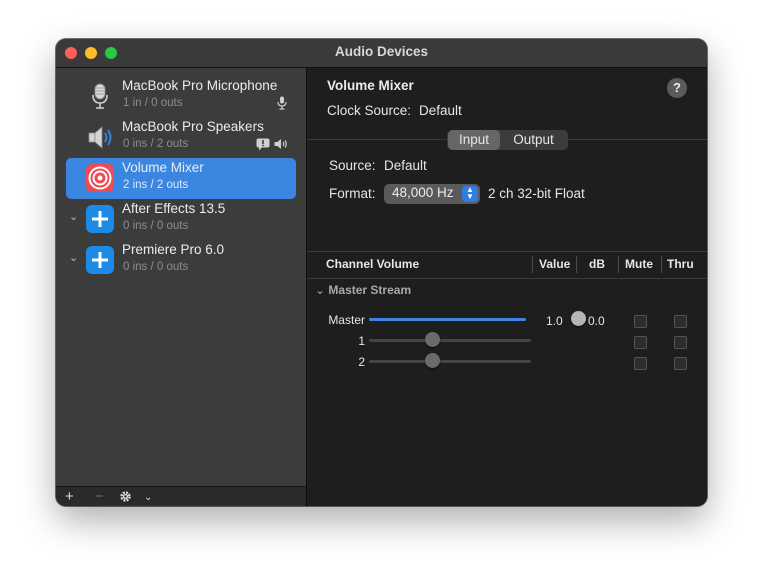 This screenshot has width=763, height=581. Describe the element at coordinates (193, 126) in the screenshot. I see `device-name: MacBook Pro Speakers` at that location.